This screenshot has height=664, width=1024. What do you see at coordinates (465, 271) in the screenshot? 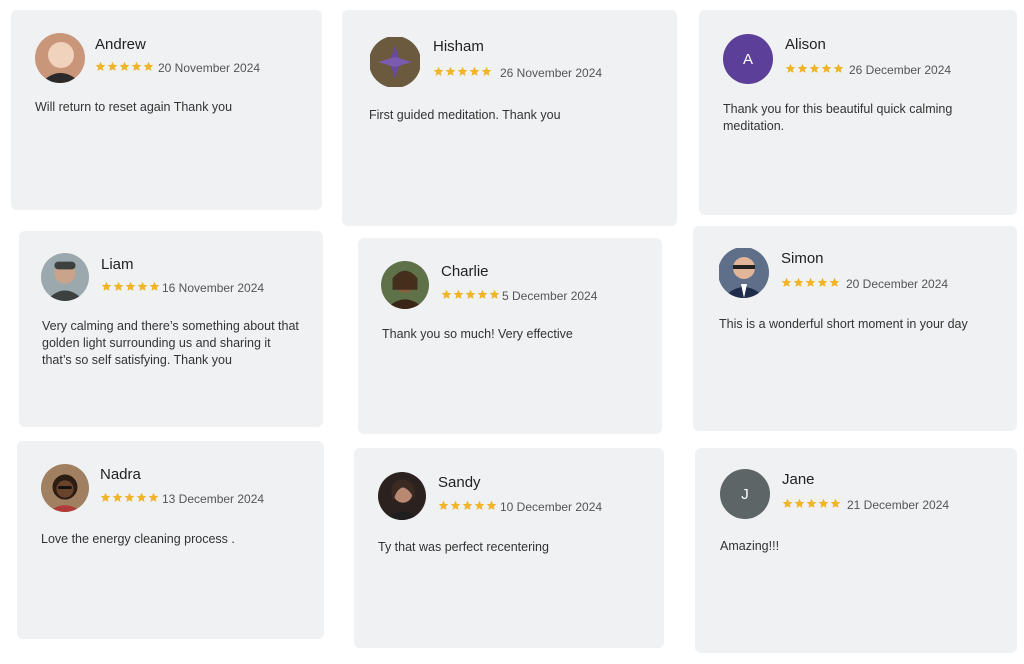
I see `reviewer-name: Charlie` at bounding box center [465, 271].